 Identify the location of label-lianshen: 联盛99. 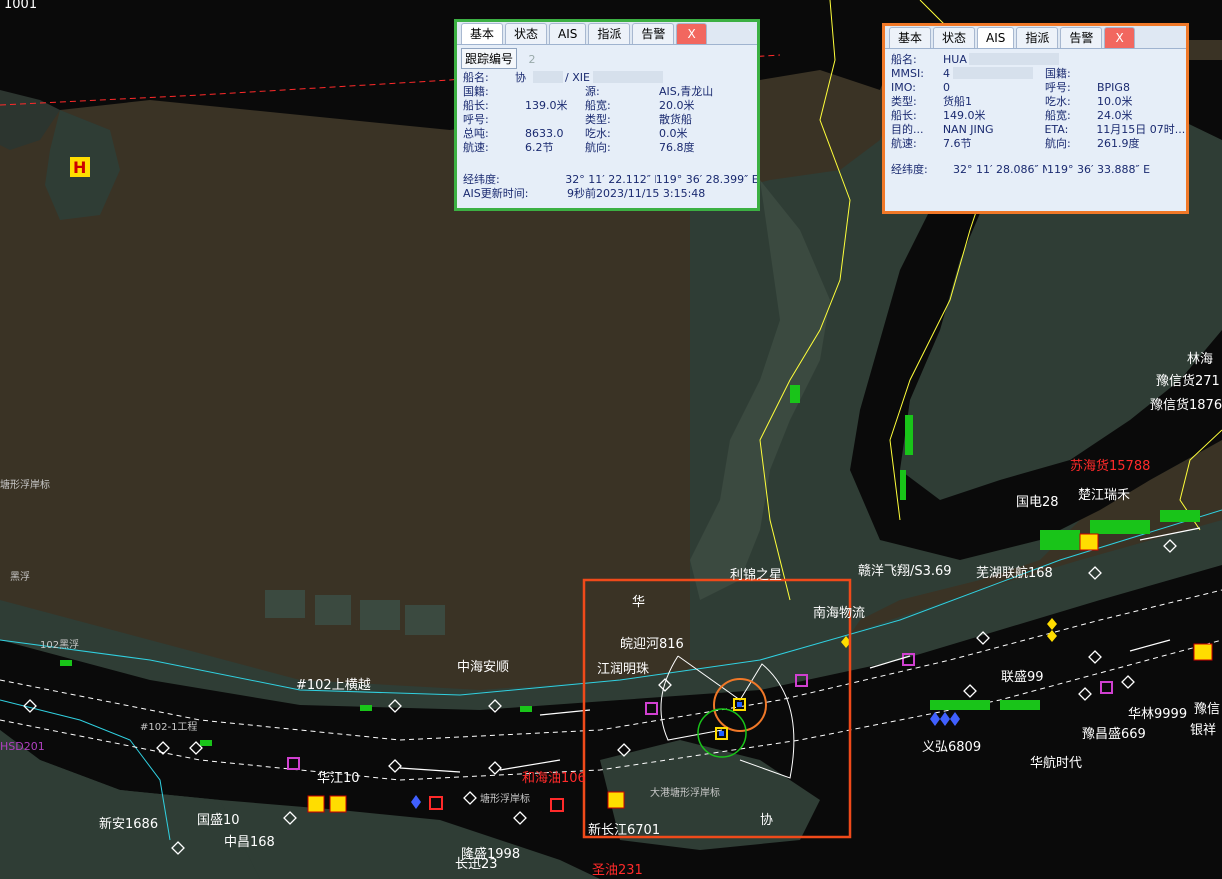
(1022, 677).